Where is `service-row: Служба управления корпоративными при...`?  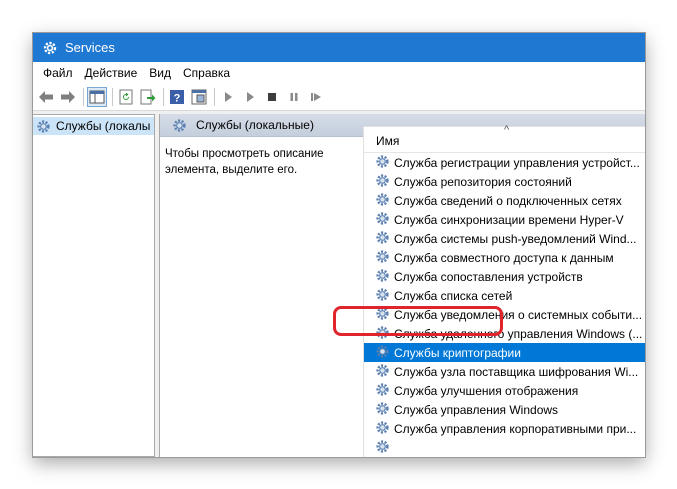 service-row: Служба управления корпоративными при... is located at coordinates (504, 428).